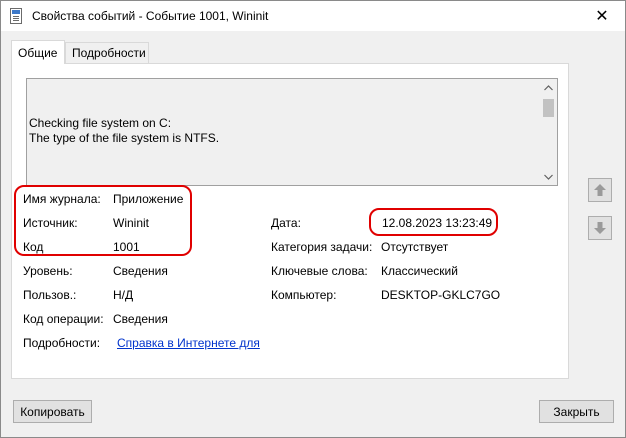 Image resolution: width=626 pixels, height=438 pixels. What do you see at coordinates (52, 411) in the screenshot?
I see `copy-button: Копировать` at bounding box center [52, 411].